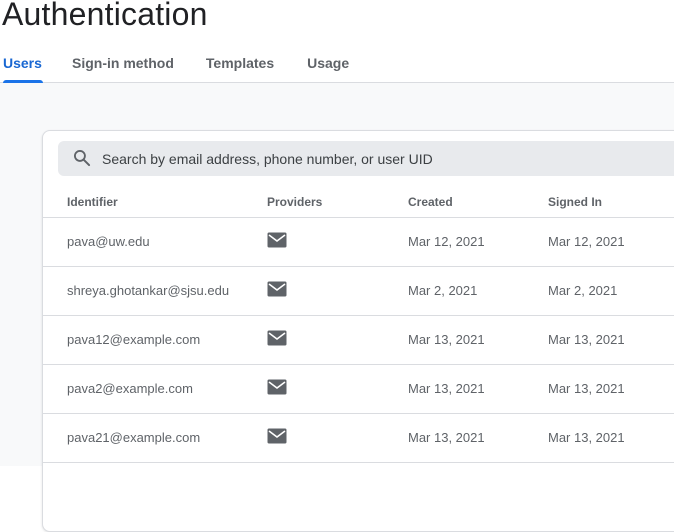  What do you see at coordinates (130, 388) in the screenshot?
I see `user-identifier: pava2@example.com` at bounding box center [130, 388].